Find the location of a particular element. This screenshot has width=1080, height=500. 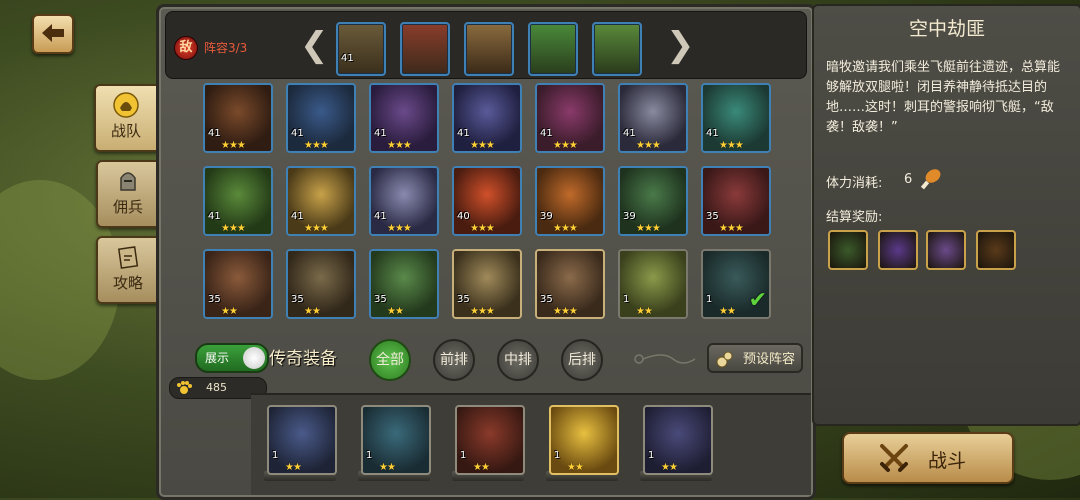

staff-icon is located at coordinates (848, 250).